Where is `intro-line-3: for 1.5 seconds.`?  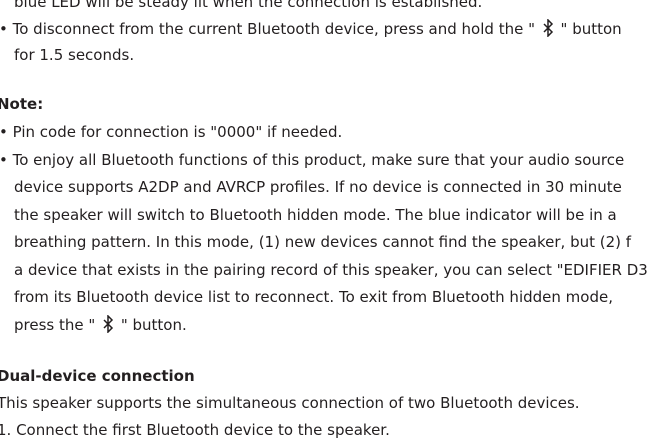 intro-line-3: for 1.5 seconds. is located at coordinates (74, 55).